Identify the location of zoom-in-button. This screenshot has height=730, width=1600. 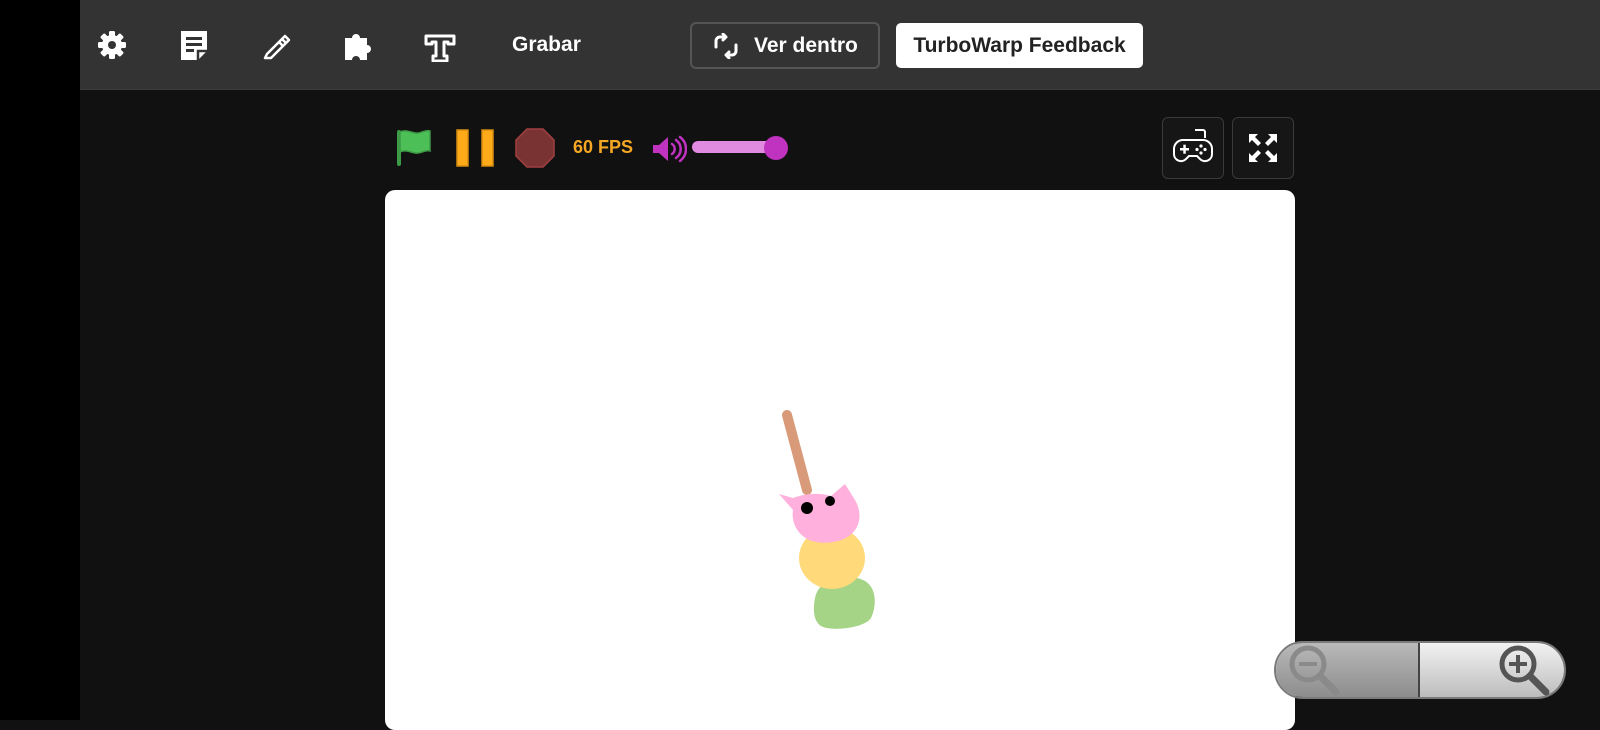
(1492, 670).